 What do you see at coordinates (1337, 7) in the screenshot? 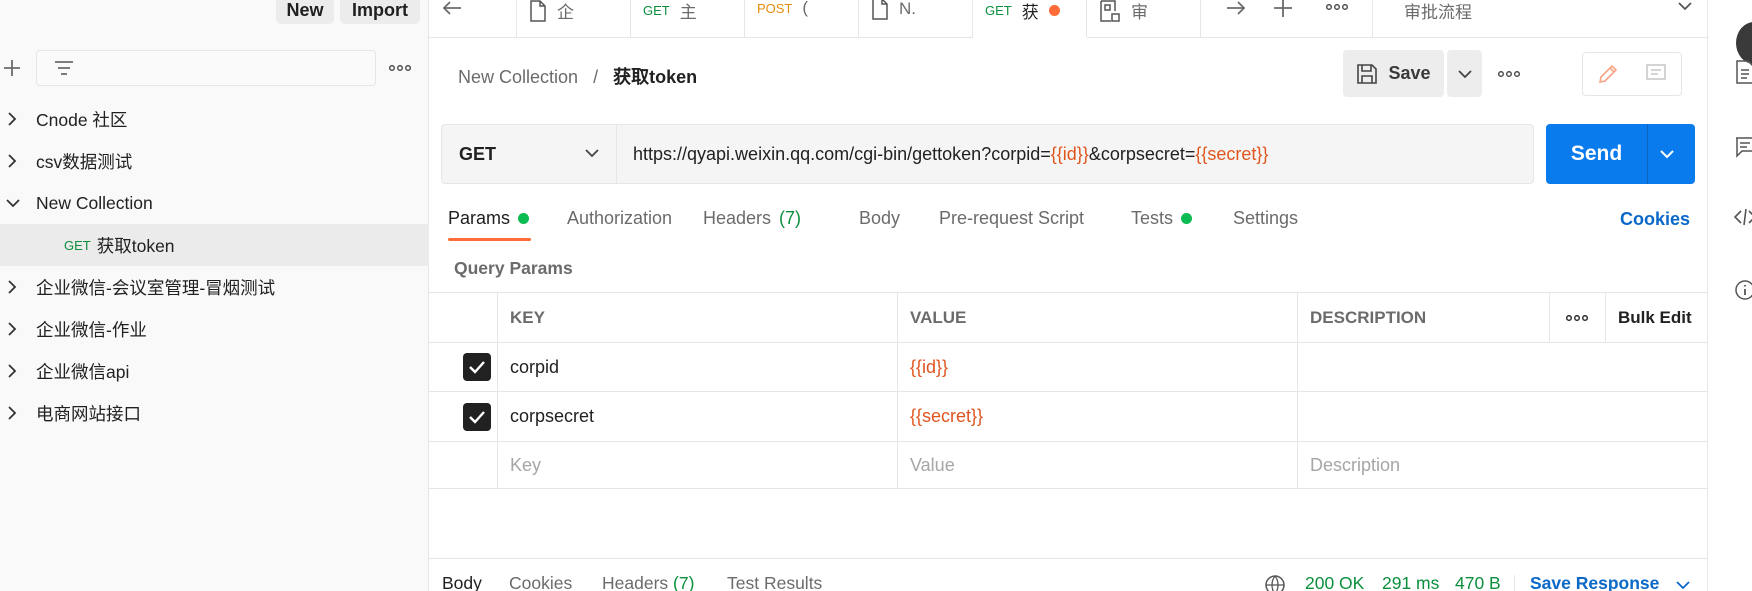
I see `tab-options-icon` at bounding box center [1337, 7].